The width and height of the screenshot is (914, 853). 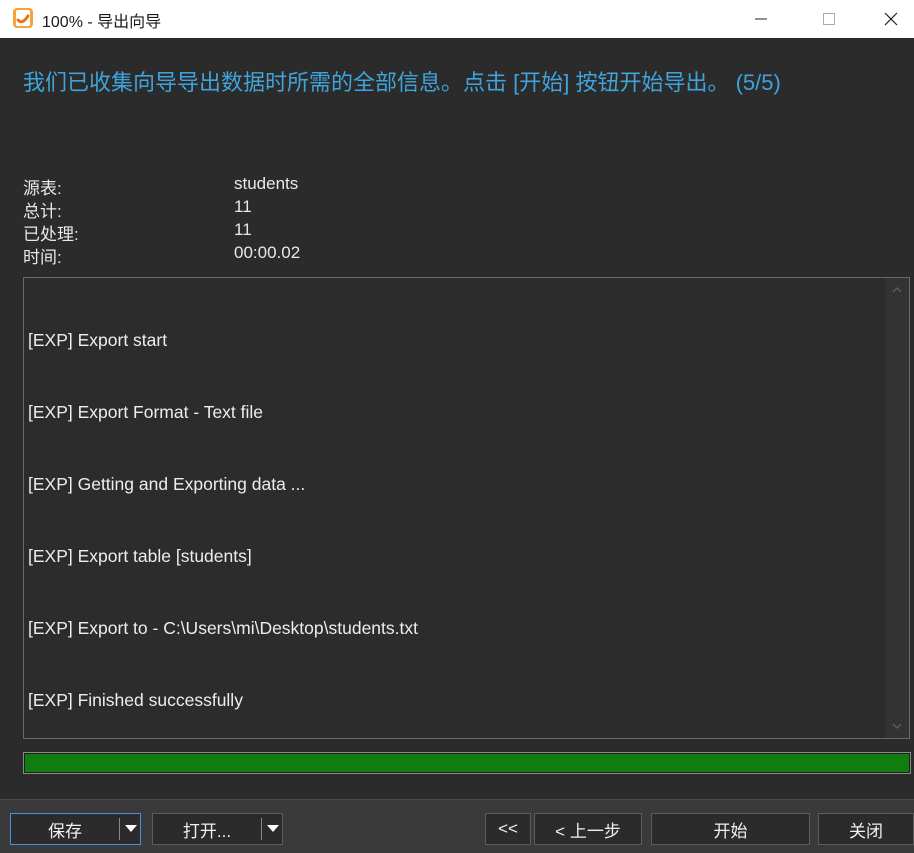 What do you see at coordinates (51, 234) in the screenshot?
I see `processed-label: 已处理:` at bounding box center [51, 234].